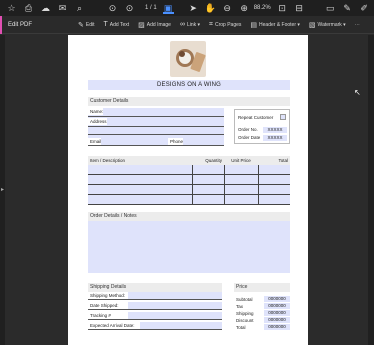  I want to click on expected-arrival-row: Expected Arrival Date:, so click(155, 326).